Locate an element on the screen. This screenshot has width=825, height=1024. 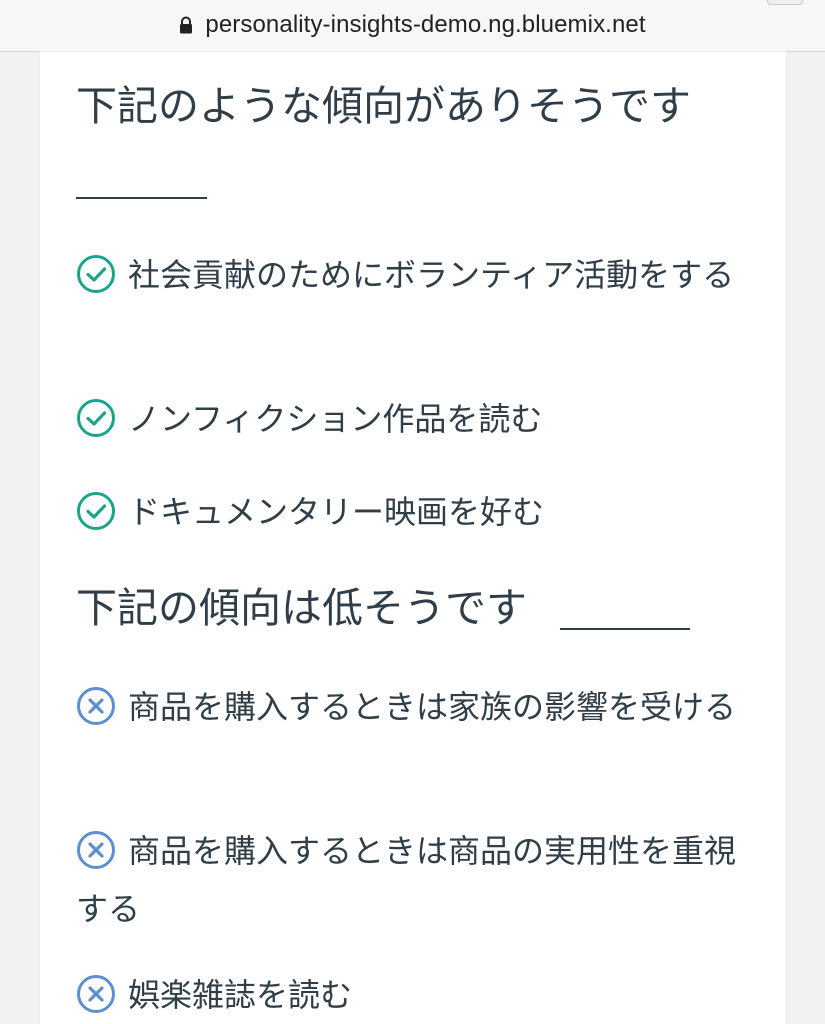
unlikely-heading: 下記の傾向は低そうです is located at coordinates (301, 608).